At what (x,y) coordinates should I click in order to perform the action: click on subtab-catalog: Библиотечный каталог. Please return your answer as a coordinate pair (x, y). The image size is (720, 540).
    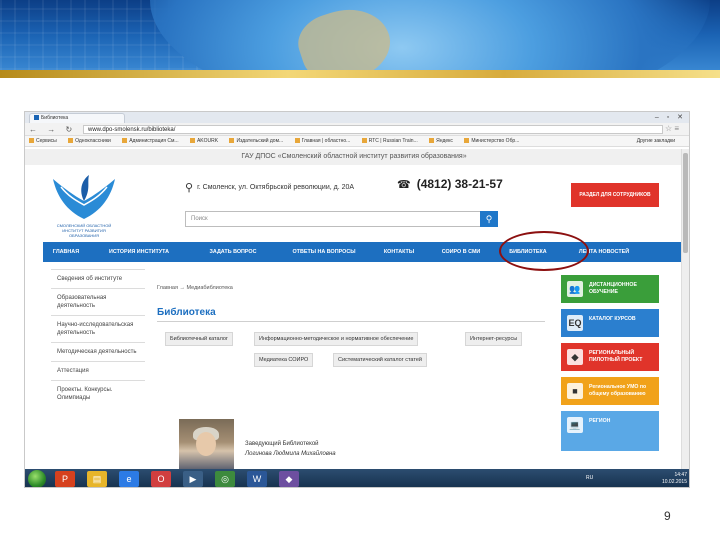
    Looking at the image, I should click on (199, 339).